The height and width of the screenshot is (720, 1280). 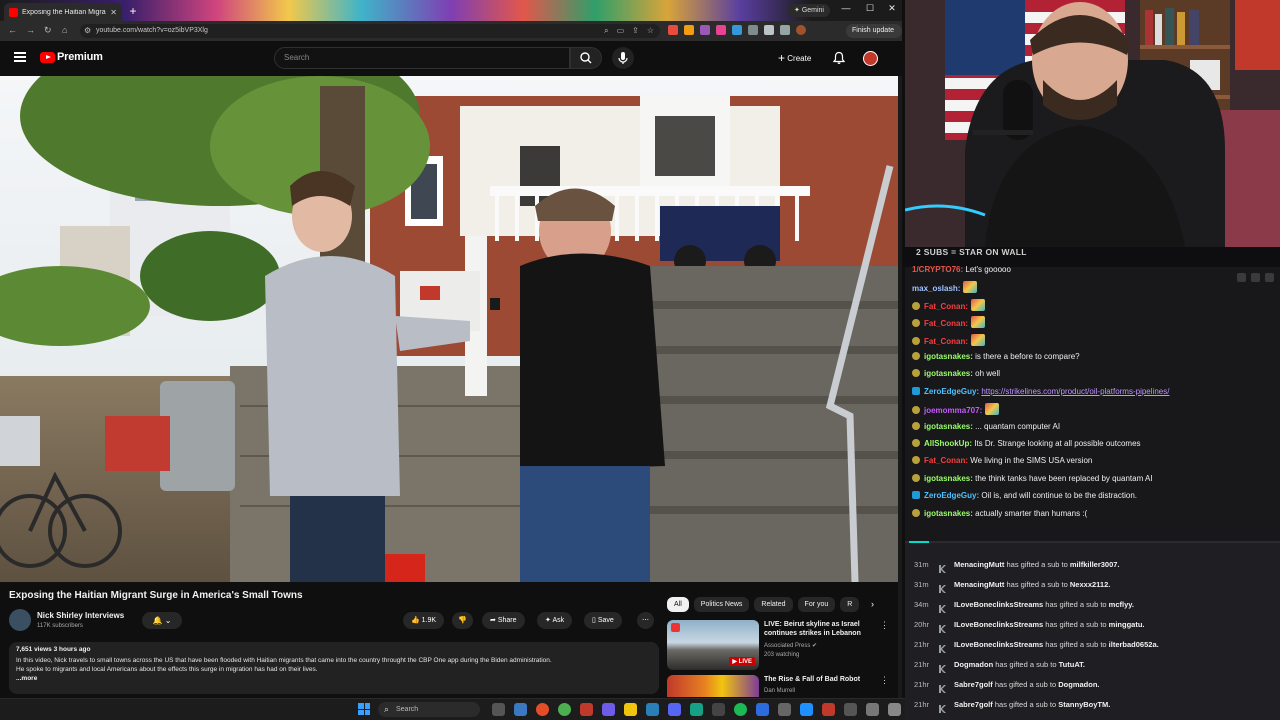 I want to click on chevron-right-icon: ›, so click(x=872, y=604).